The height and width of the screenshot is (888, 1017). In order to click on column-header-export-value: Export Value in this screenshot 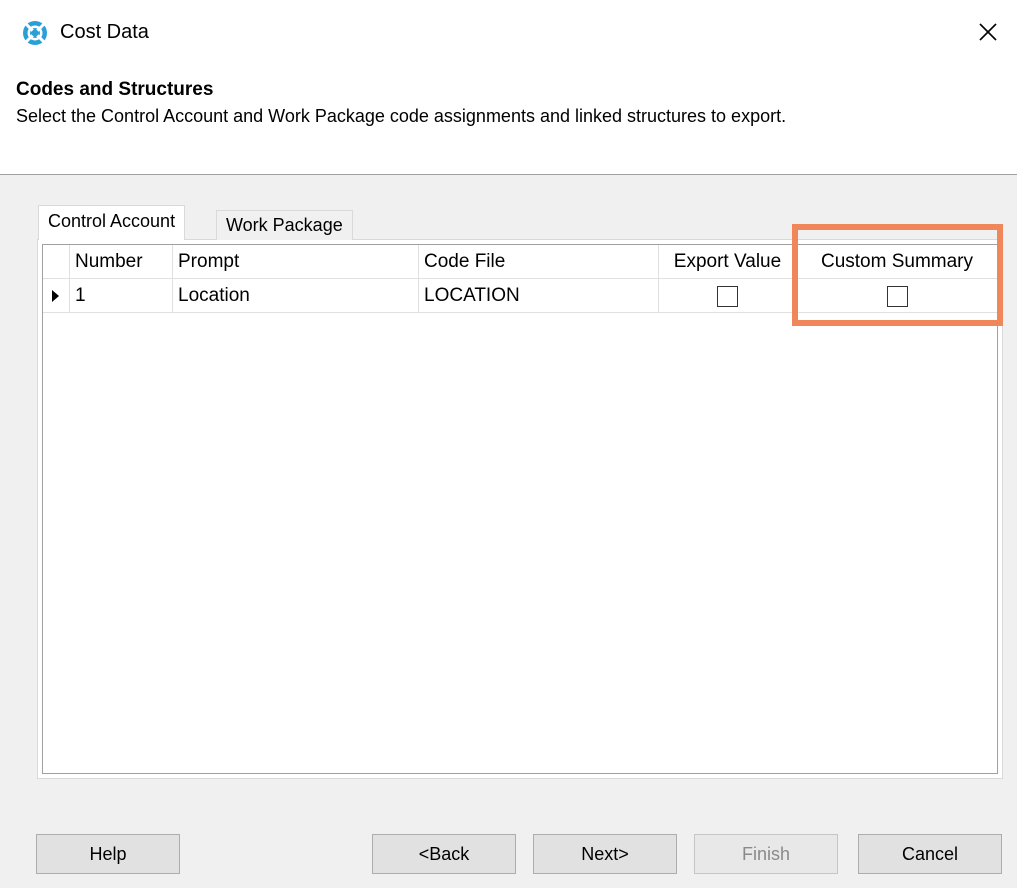, I will do `click(728, 262)`.